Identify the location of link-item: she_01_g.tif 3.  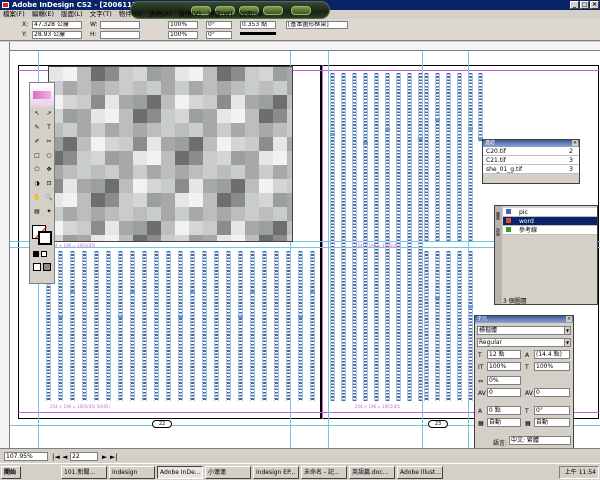
(531, 169).